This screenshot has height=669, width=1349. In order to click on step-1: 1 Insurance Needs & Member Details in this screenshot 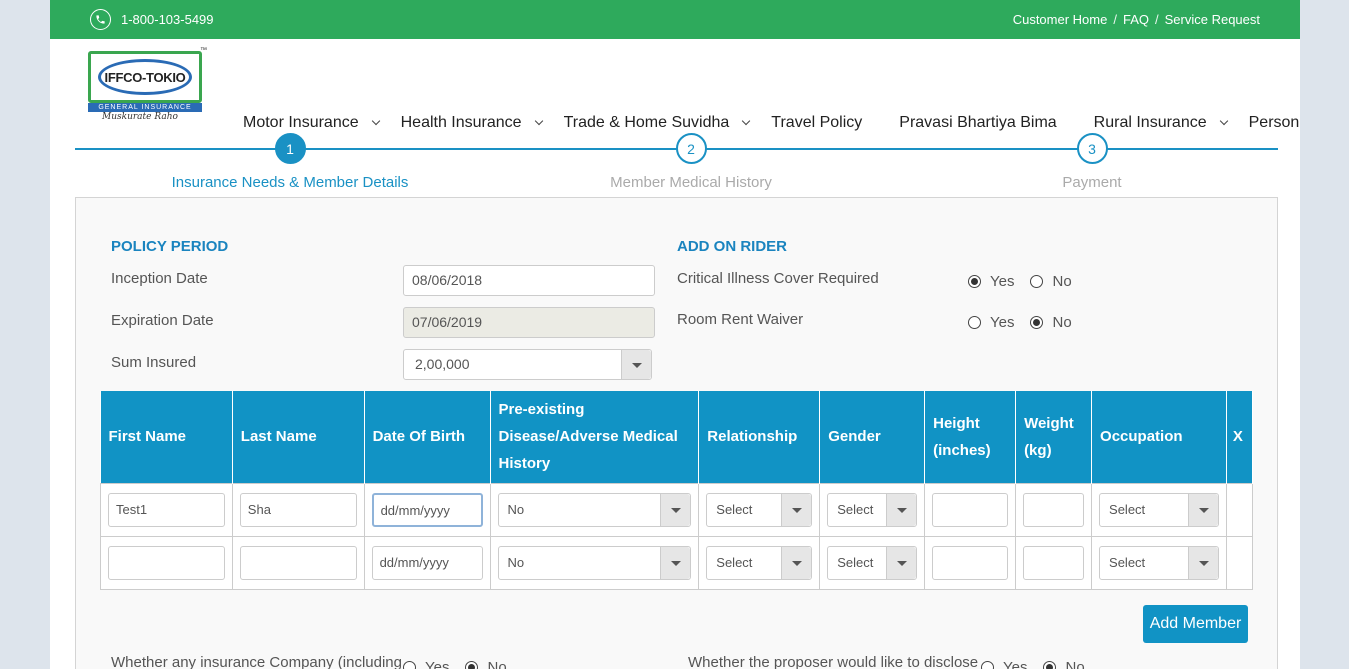, I will do `click(290, 162)`.